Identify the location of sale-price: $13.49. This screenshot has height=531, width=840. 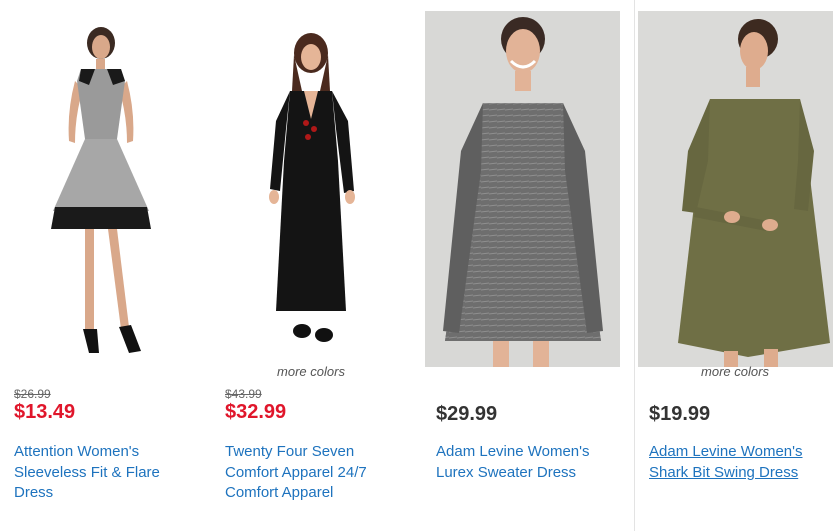
(45, 412).